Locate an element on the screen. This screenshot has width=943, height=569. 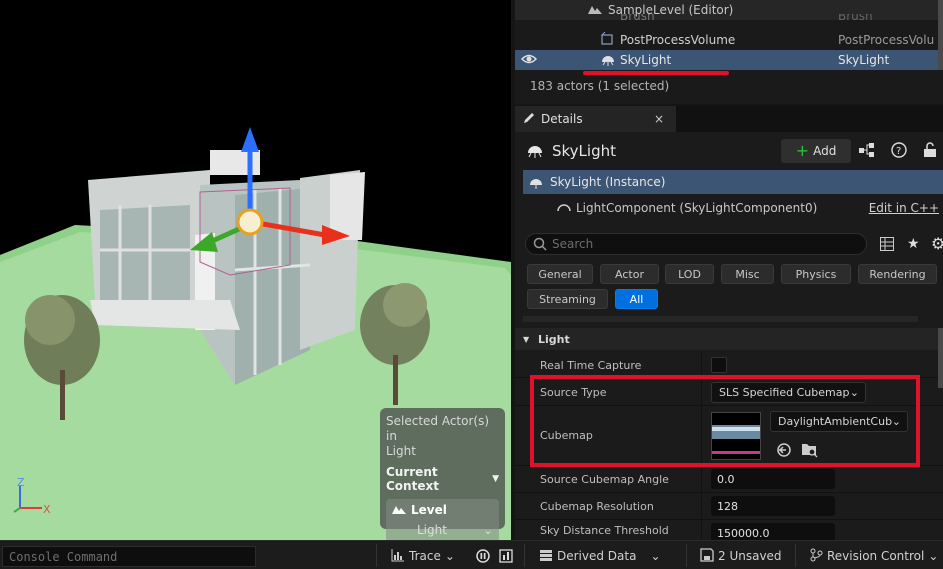
edit-in-cpp-link: Edit in C++ is located at coordinates (904, 208).